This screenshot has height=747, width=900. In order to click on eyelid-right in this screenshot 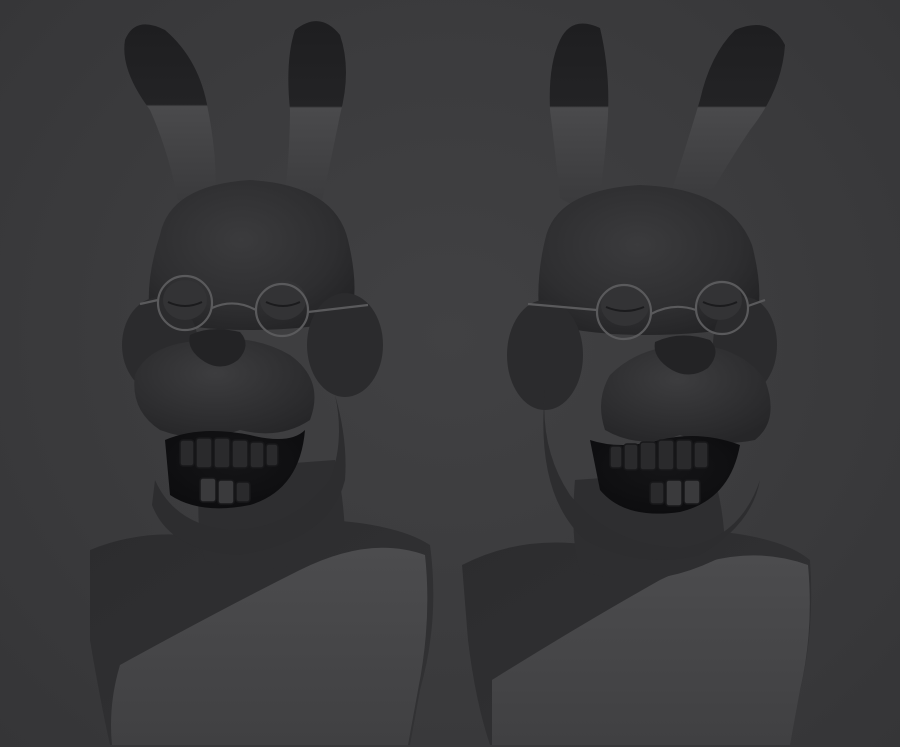, I will do `click(283, 300)`.